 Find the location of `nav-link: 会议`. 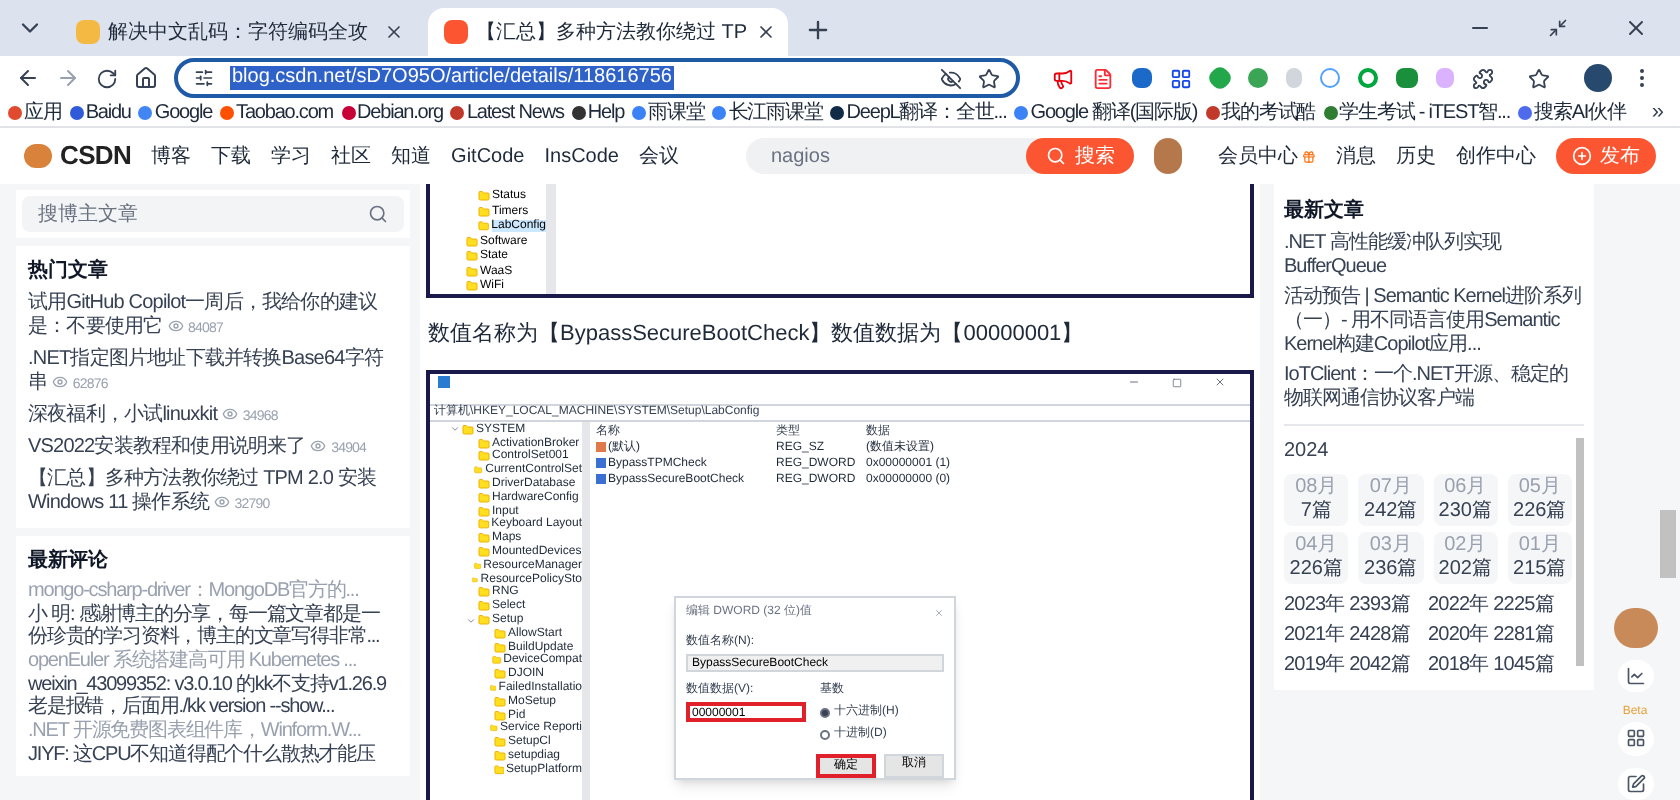

nav-link: 会议 is located at coordinates (658, 156).